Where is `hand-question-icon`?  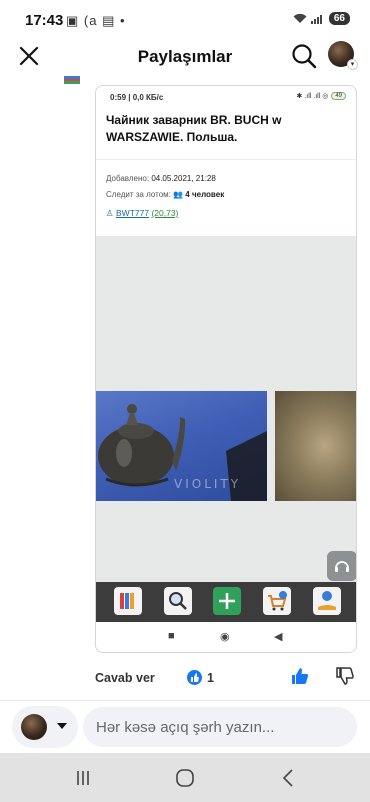
hand-question-icon is located at coordinates (327, 600).